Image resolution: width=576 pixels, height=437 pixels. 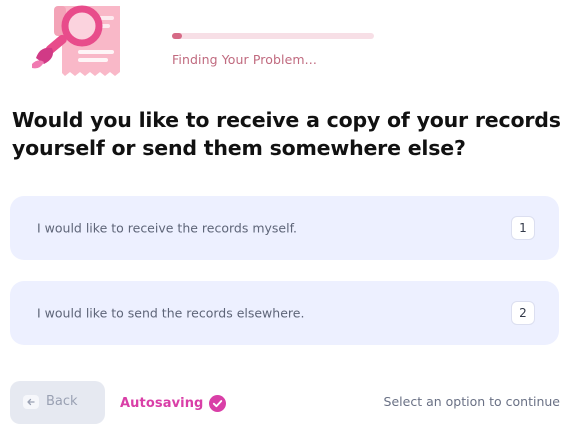 What do you see at coordinates (471, 401) in the screenshot?
I see `continue-status-text: Select an option to continue` at bounding box center [471, 401].